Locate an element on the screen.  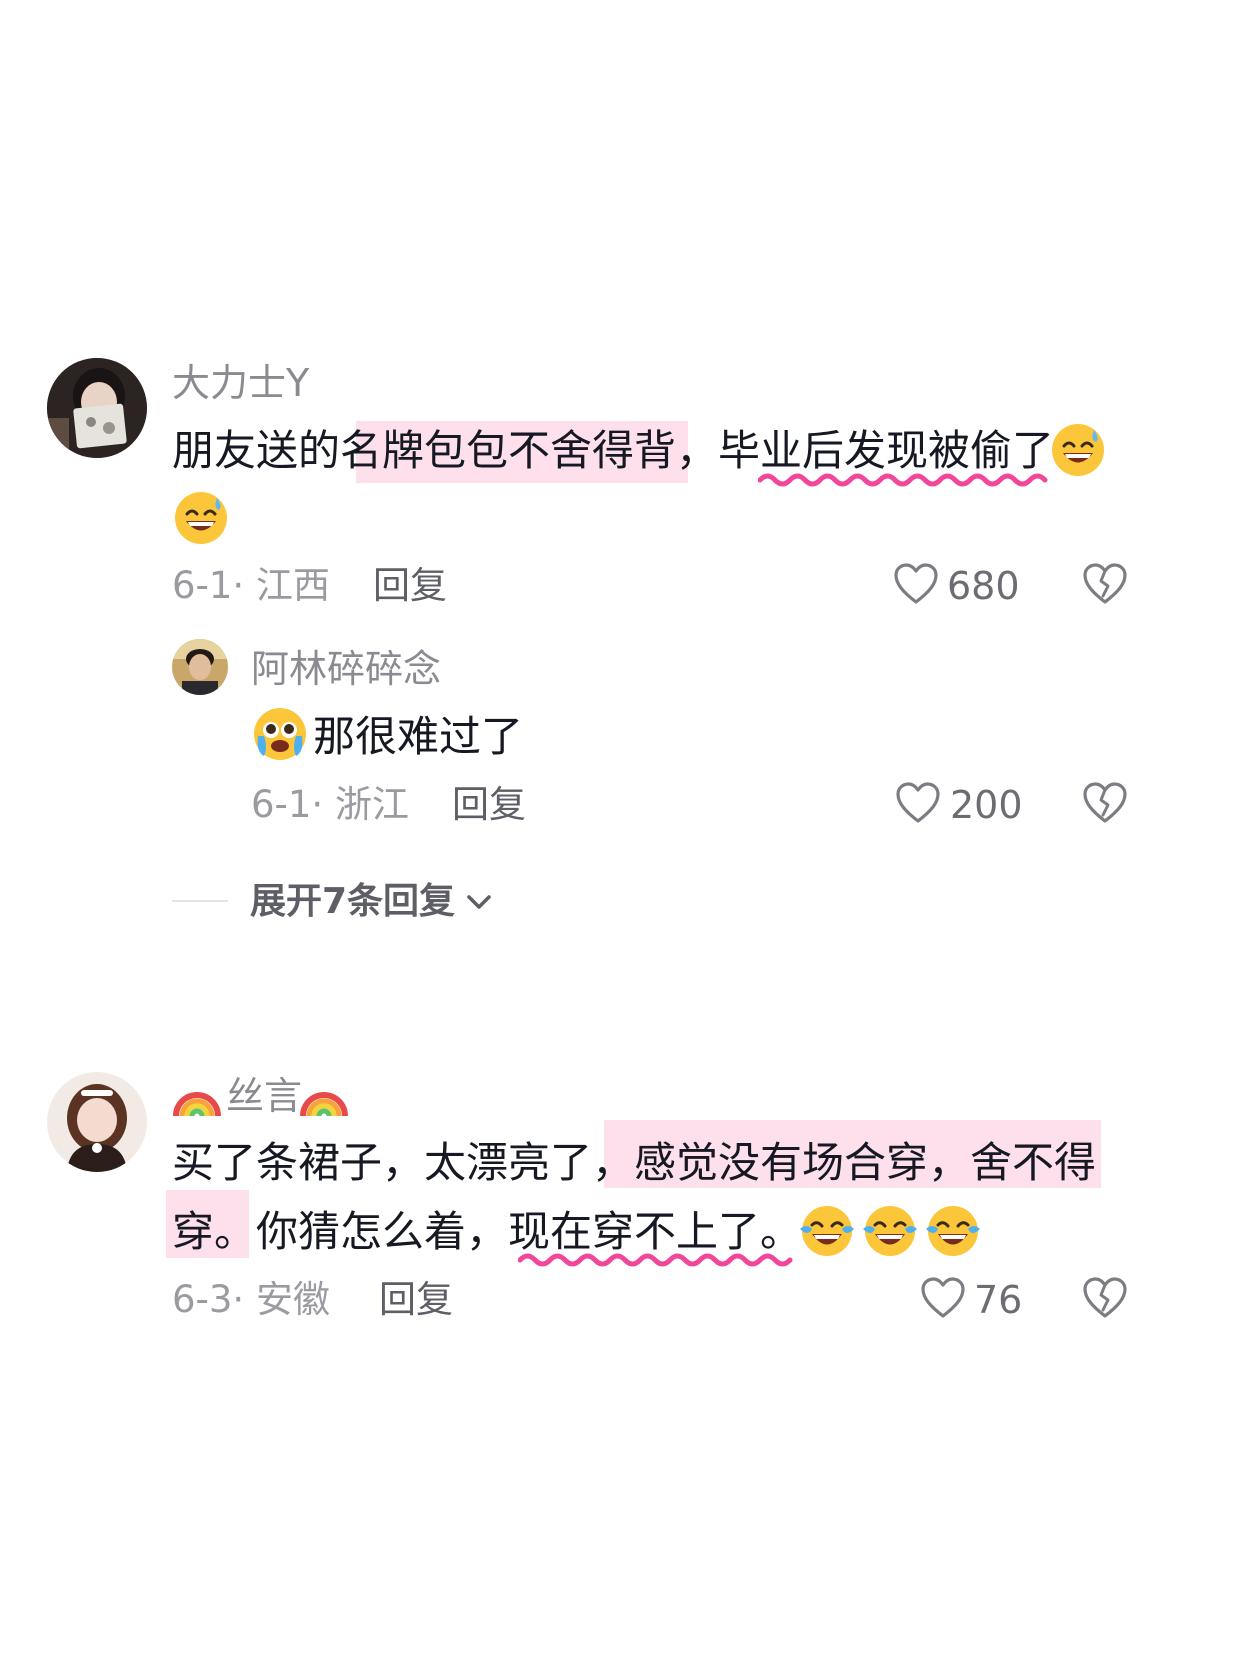
chevron-down-icon is located at coordinates (479, 902).